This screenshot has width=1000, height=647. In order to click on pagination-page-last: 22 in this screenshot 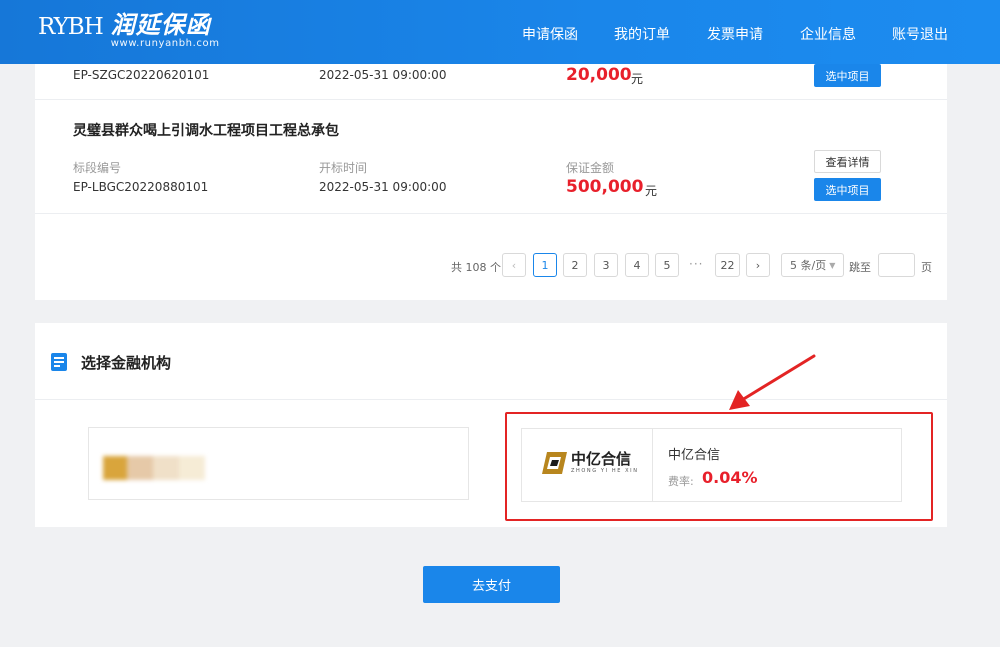, I will do `click(727, 265)`.